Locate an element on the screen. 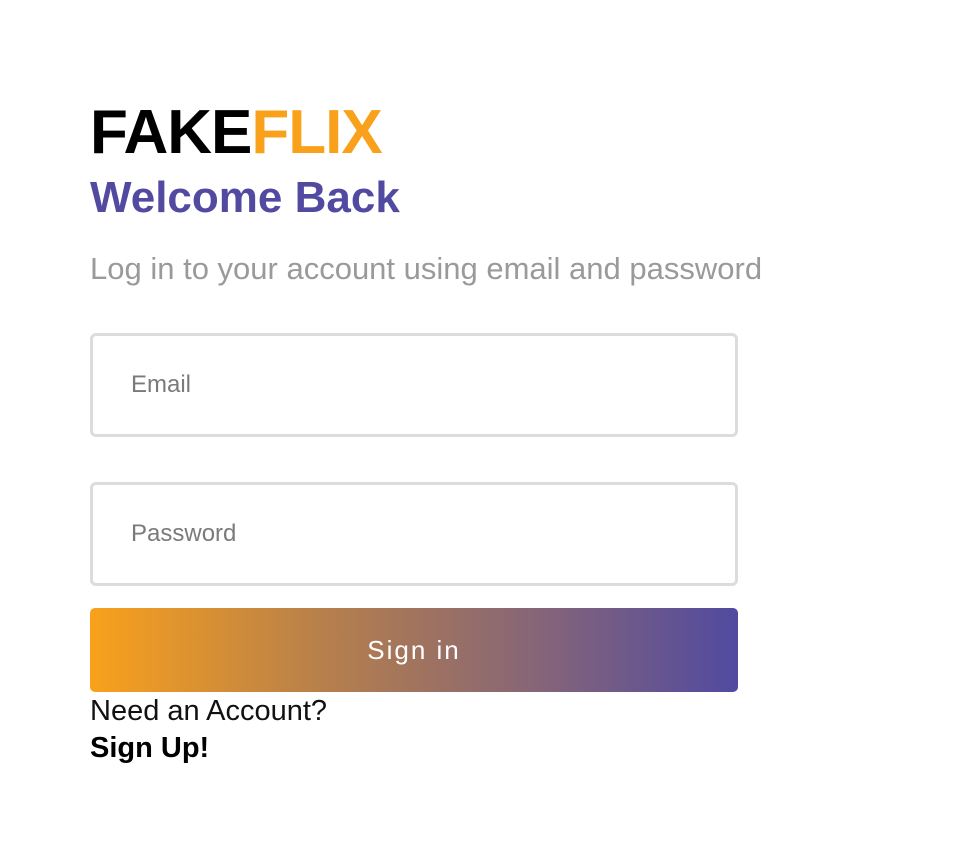 The width and height of the screenshot is (979, 857). email-field is located at coordinates (414, 385).